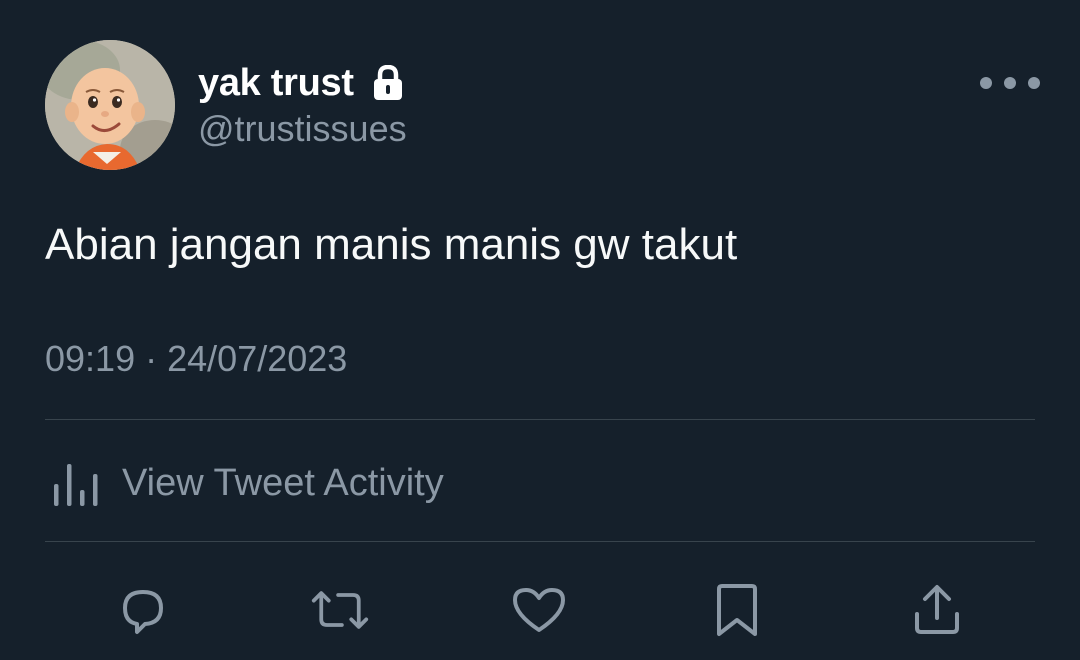  I want to click on display-name: yak trust, so click(276, 83).